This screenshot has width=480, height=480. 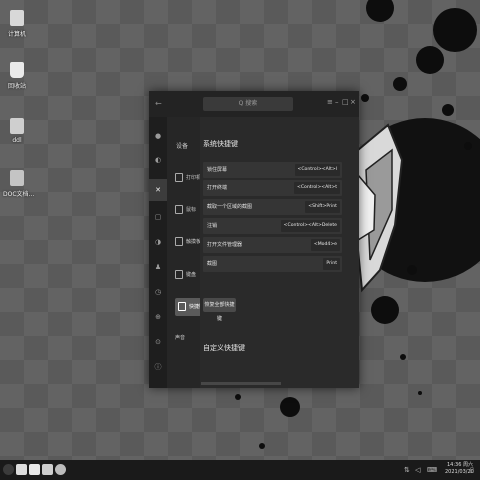 What do you see at coordinates (158, 317) in the screenshot?
I see `power-icon: ⊕` at bounding box center [158, 317].